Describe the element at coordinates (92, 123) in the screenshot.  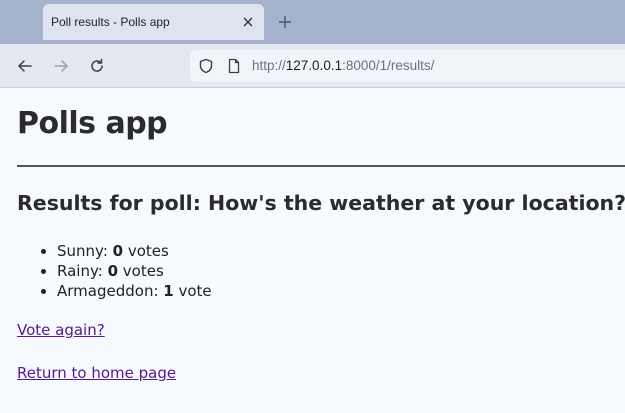
I see `page-title: Polls app` at that location.